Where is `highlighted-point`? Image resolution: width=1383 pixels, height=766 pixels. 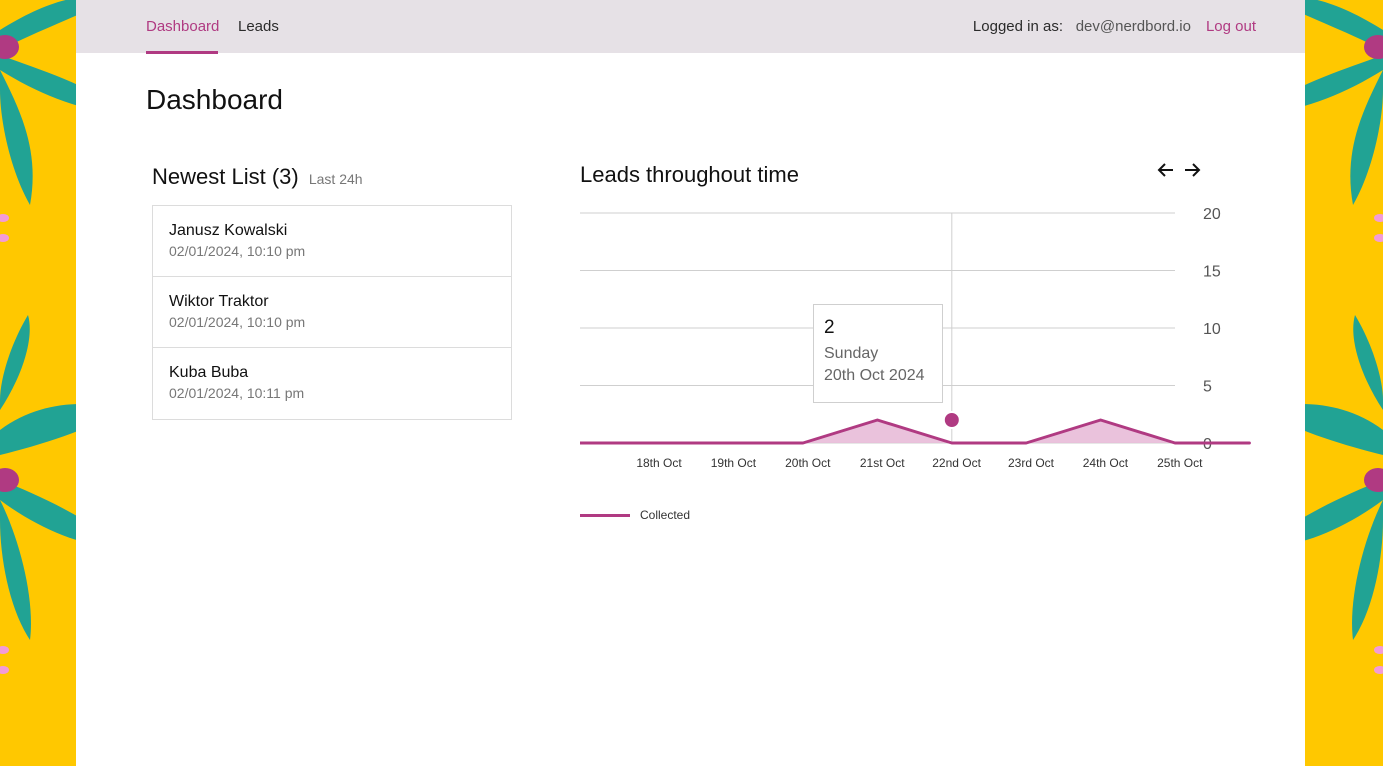 highlighted-point is located at coordinates (951, 420).